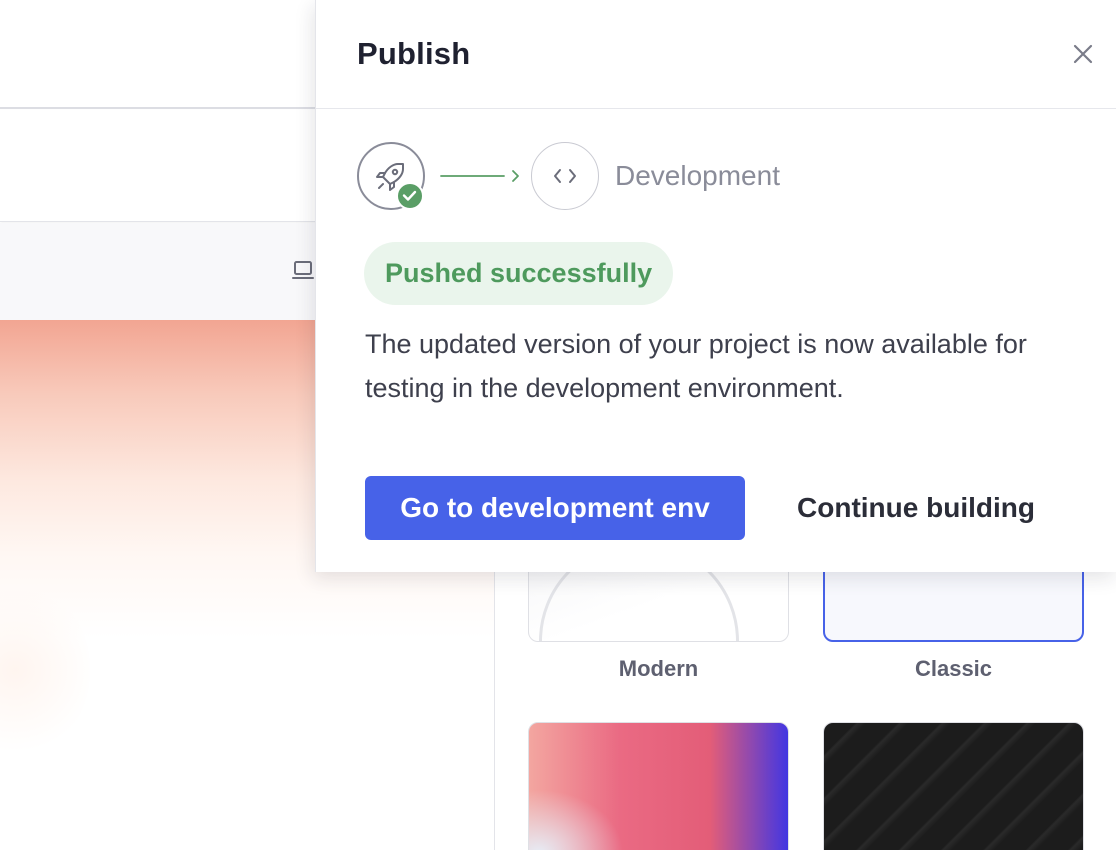  I want to click on target-environment-label: Development, so click(697, 175).